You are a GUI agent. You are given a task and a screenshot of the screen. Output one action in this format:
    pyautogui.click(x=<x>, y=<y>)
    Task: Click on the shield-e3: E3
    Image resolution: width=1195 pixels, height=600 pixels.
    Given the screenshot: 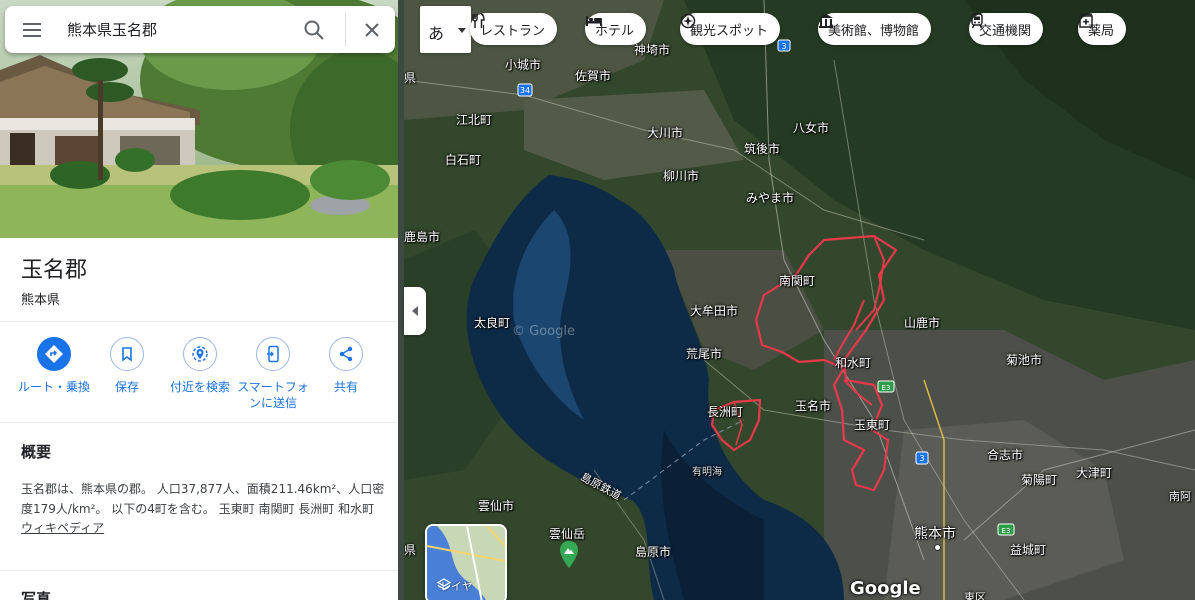 What is the action you would take?
    pyautogui.click(x=886, y=388)
    